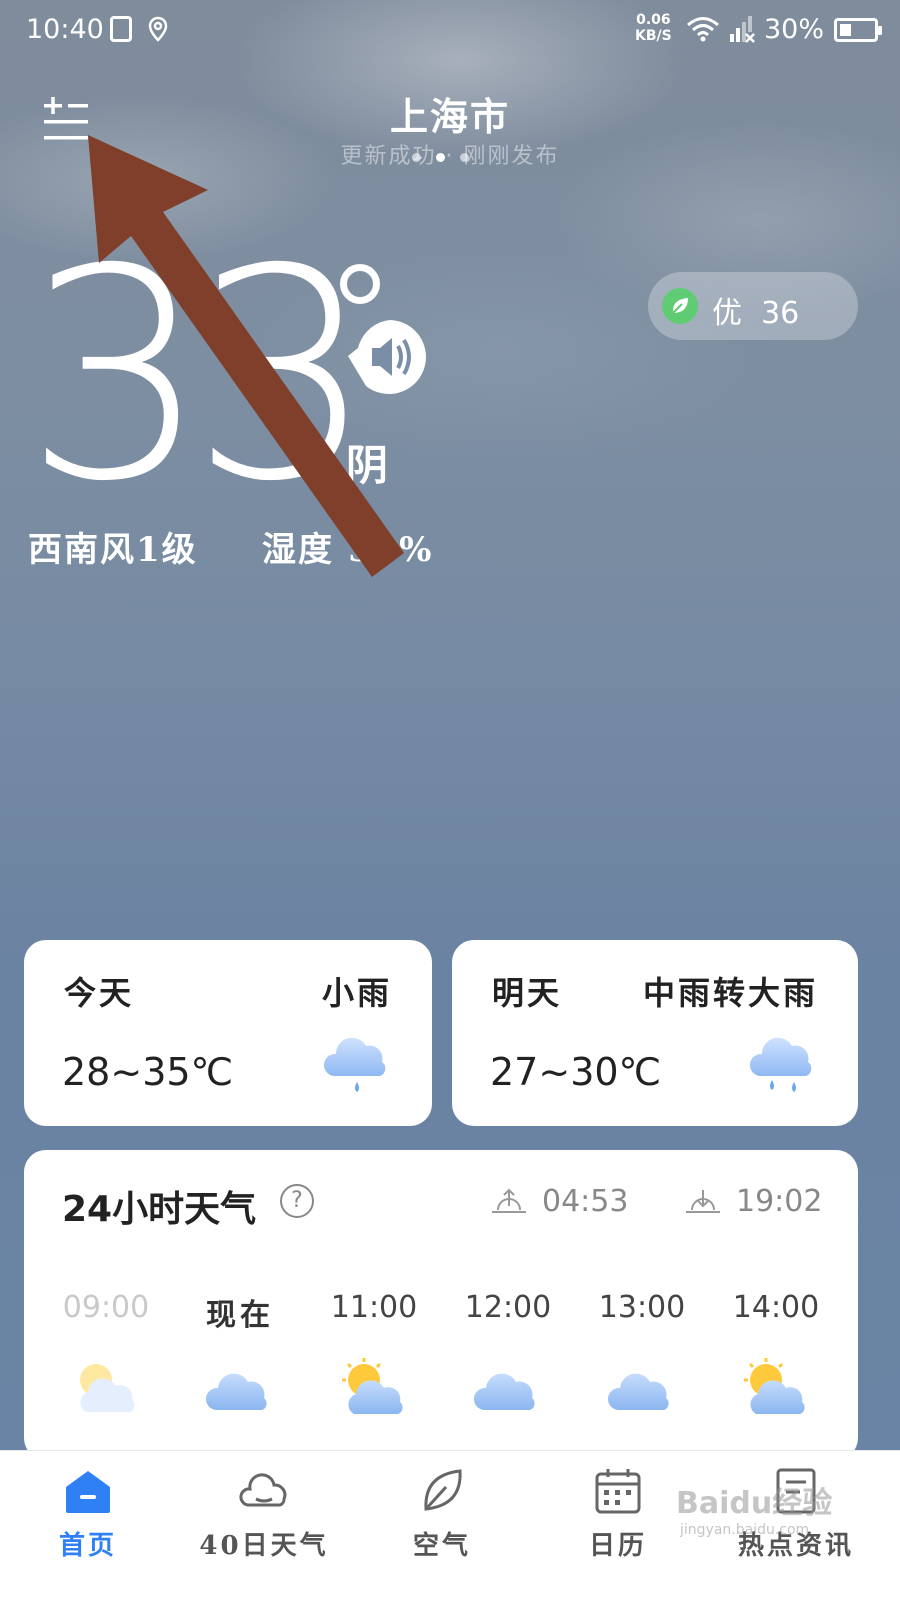 This screenshot has height=1600, width=900. What do you see at coordinates (794, 29) in the screenshot?
I see `battery-percent: 30%` at bounding box center [794, 29].